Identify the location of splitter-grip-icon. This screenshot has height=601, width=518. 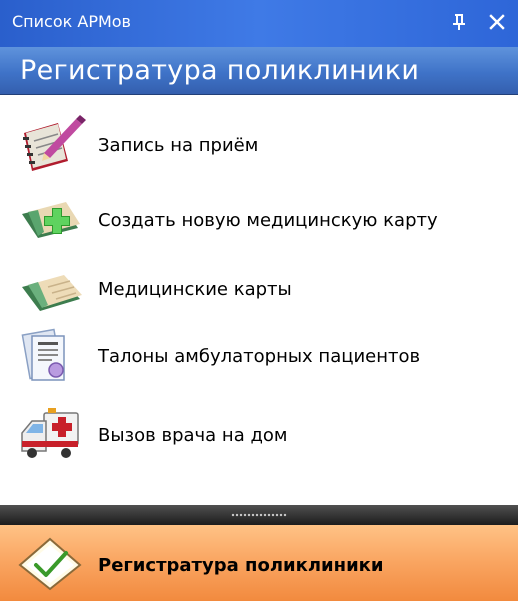
(259, 515).